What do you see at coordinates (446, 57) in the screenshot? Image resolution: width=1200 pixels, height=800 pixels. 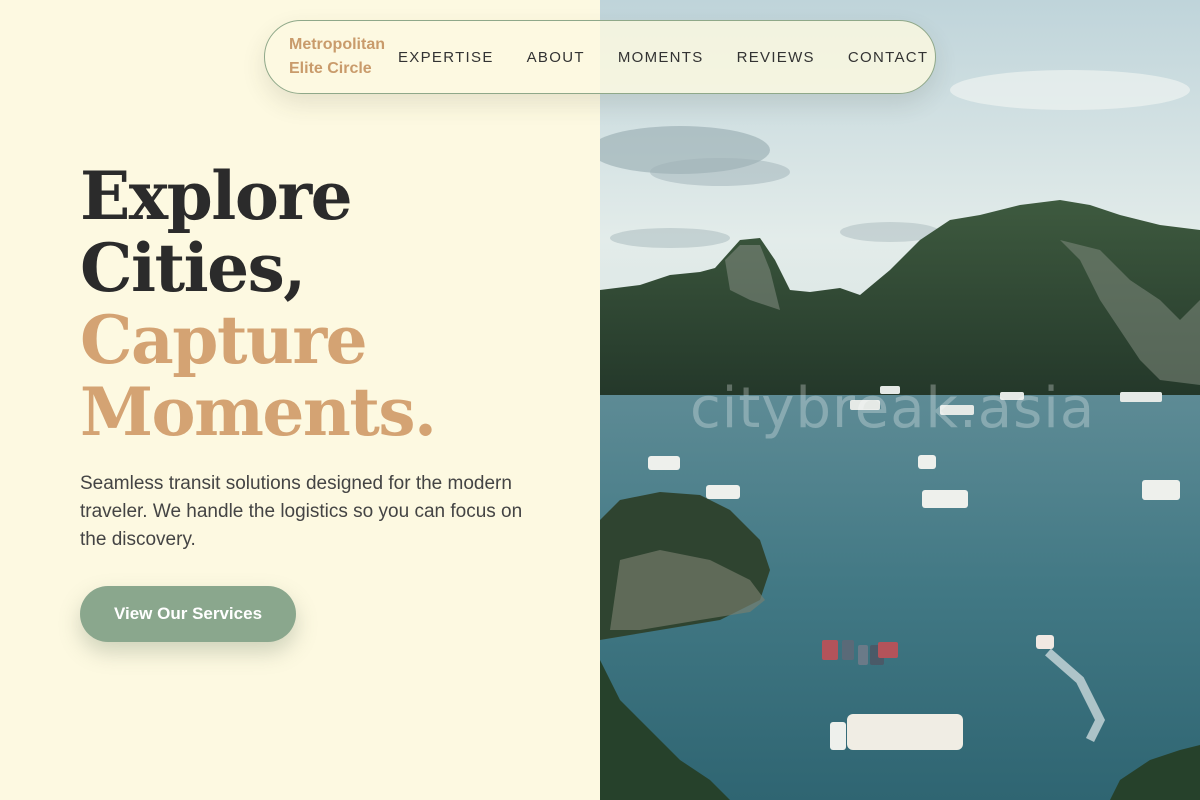 I see `nav-link-expertise: EXPERTISE` at bounding box center [446, 57].